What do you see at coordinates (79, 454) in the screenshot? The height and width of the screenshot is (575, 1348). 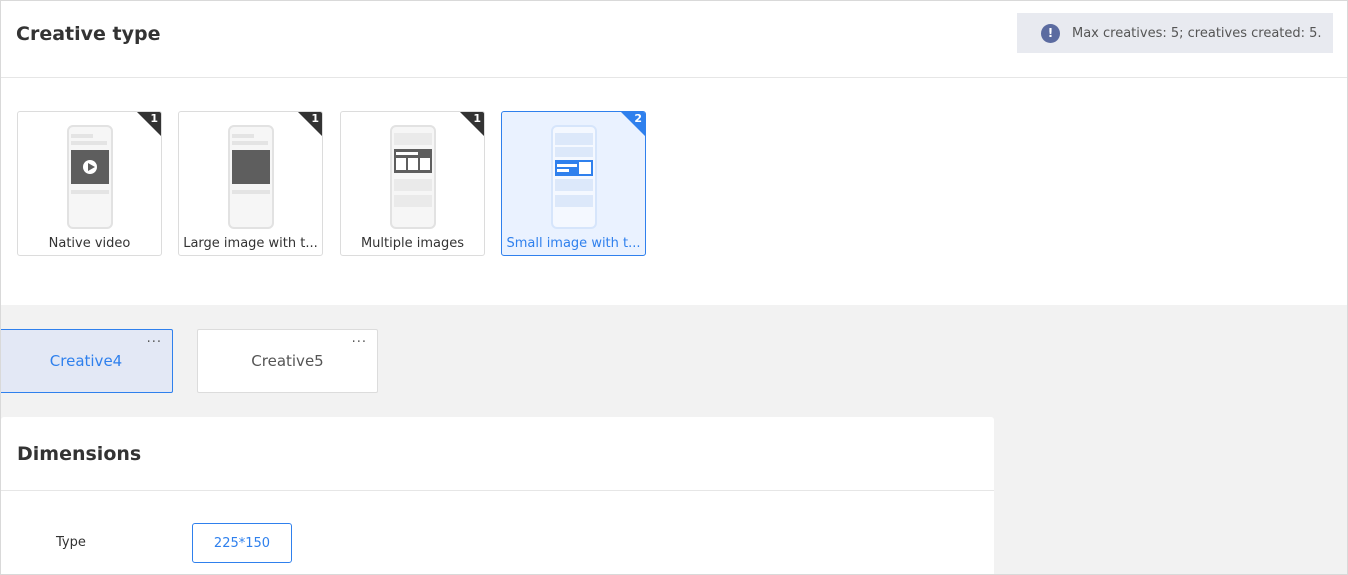 I see `dimensions-title: Dimensions` at bounding box center [79, 454].